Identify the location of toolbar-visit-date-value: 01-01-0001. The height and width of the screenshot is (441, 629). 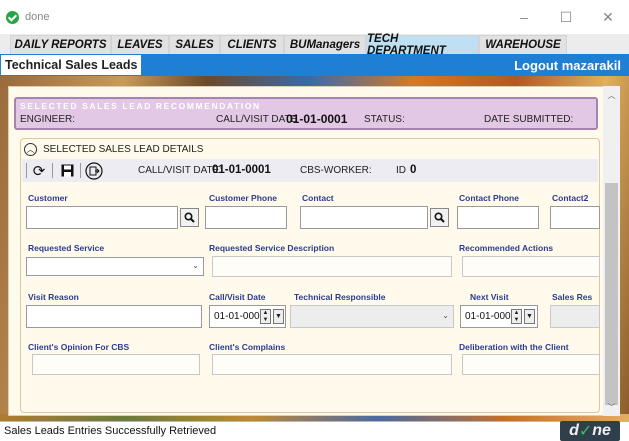
(241, 170).